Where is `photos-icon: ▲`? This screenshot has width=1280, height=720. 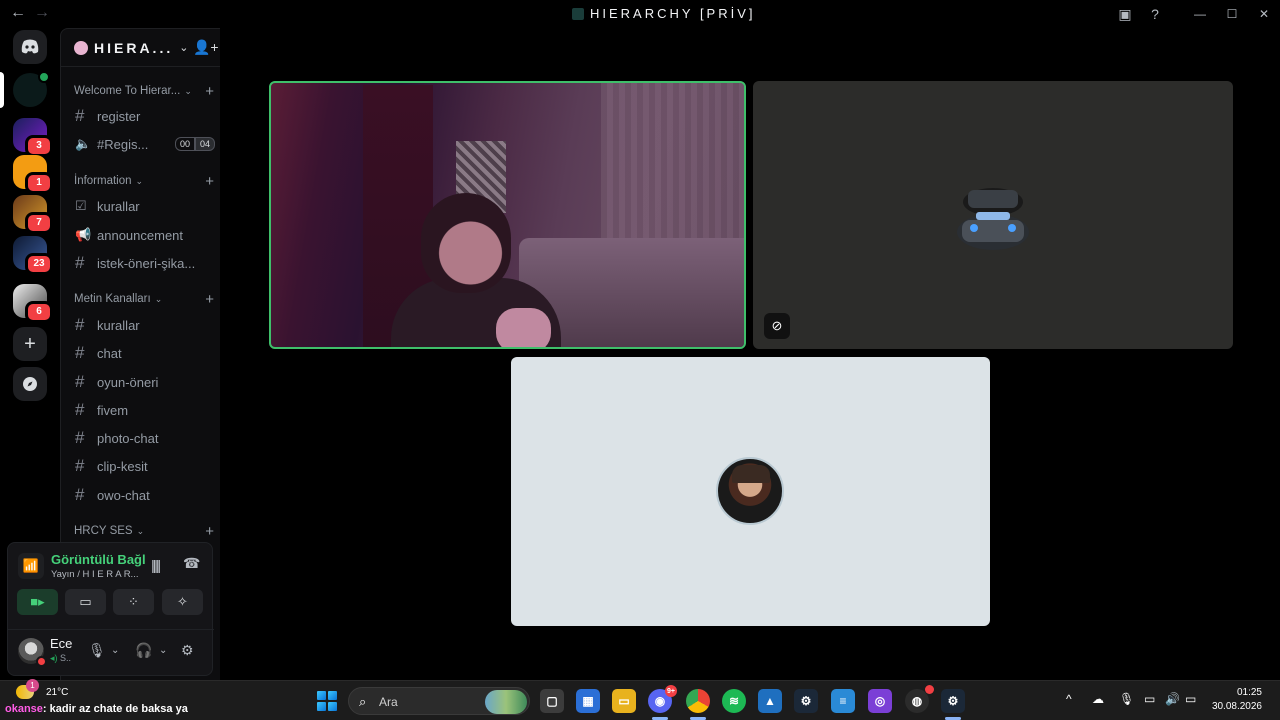
photos-icon: ▲ is located at coordinates (770, 701).